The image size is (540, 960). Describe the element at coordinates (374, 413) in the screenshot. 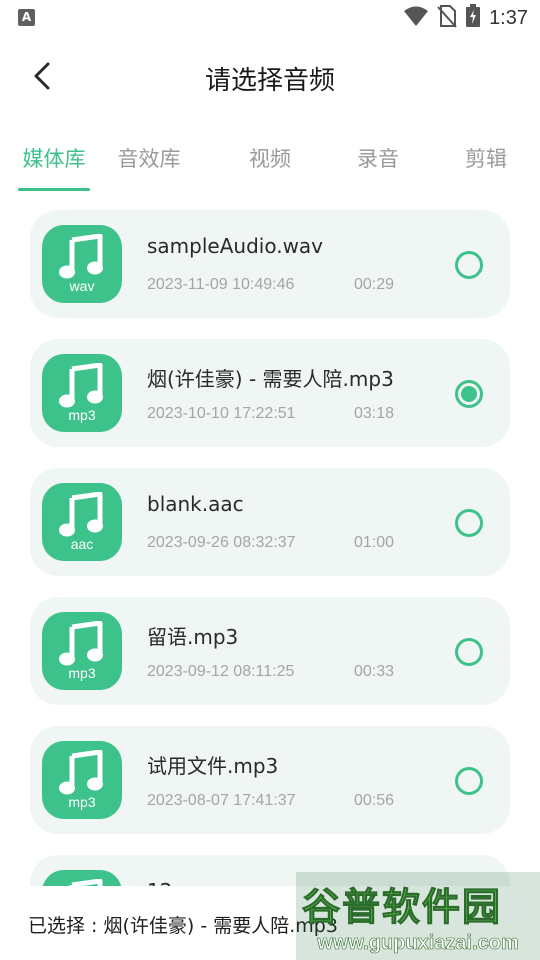

I see `file-duration: 03:18` at that location.